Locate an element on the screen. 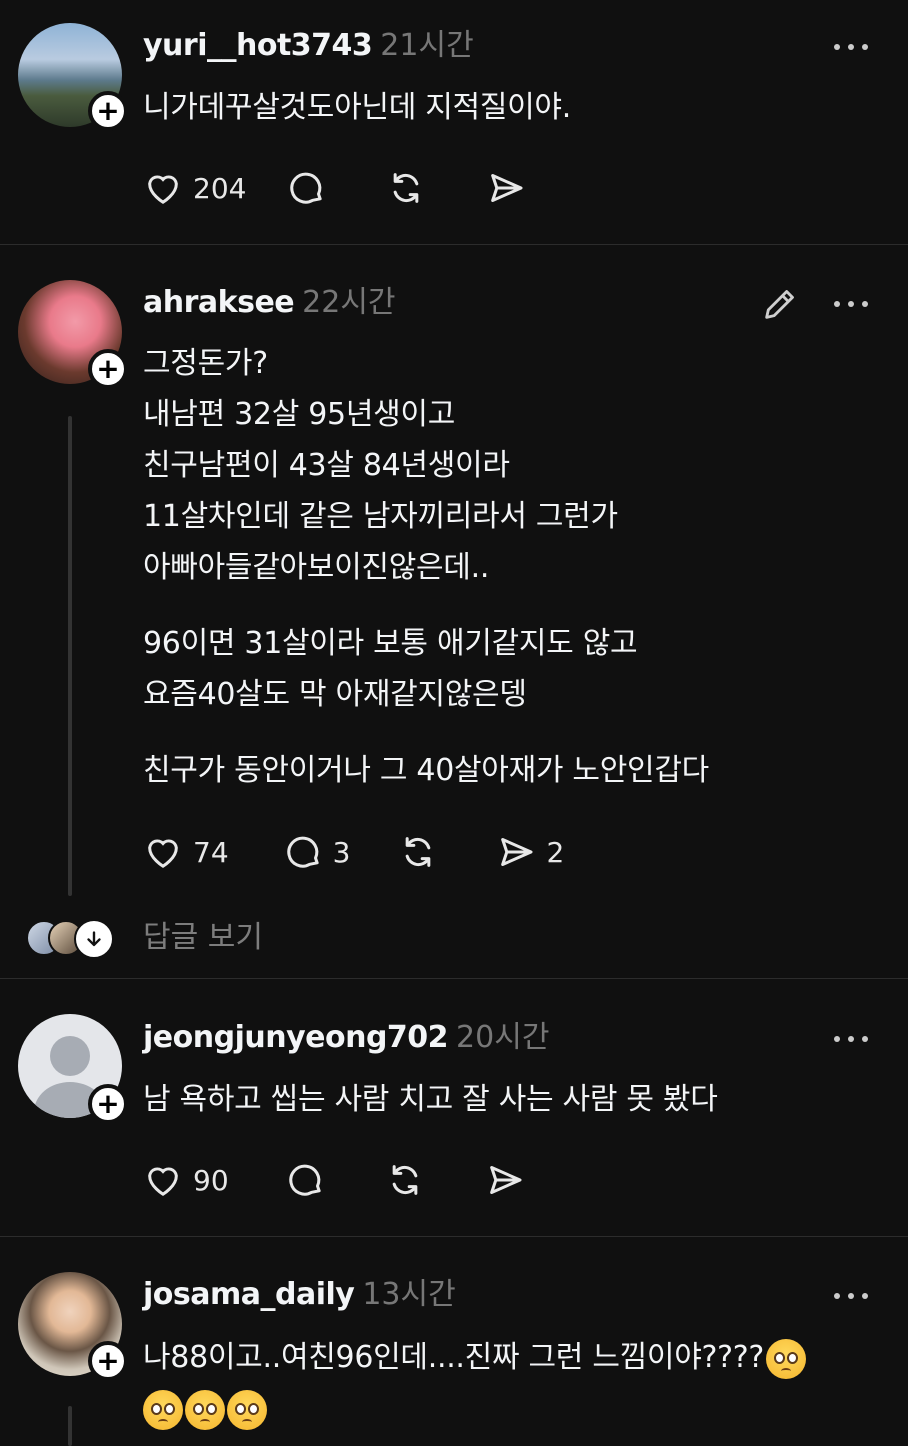 The height and width of the screenshot is (1446, 908). text-line: 나88이고..여친96인데....진짜 그런 느낌이야???? is located at coordinates (475, 1357).